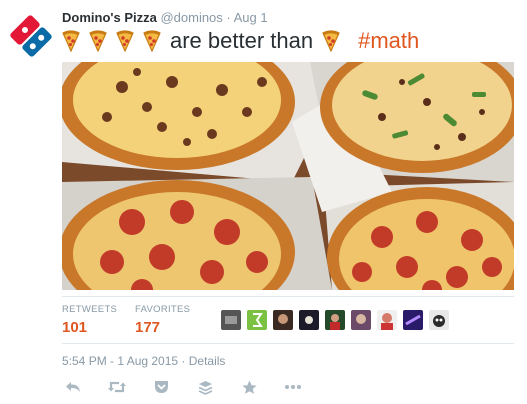 The height and width of the screenshot is (404, 527). What do you see at coordinates (90, 309) in the screenshot?
I see `retweets-label: RETWEETS` at bounding box center [90, 309].